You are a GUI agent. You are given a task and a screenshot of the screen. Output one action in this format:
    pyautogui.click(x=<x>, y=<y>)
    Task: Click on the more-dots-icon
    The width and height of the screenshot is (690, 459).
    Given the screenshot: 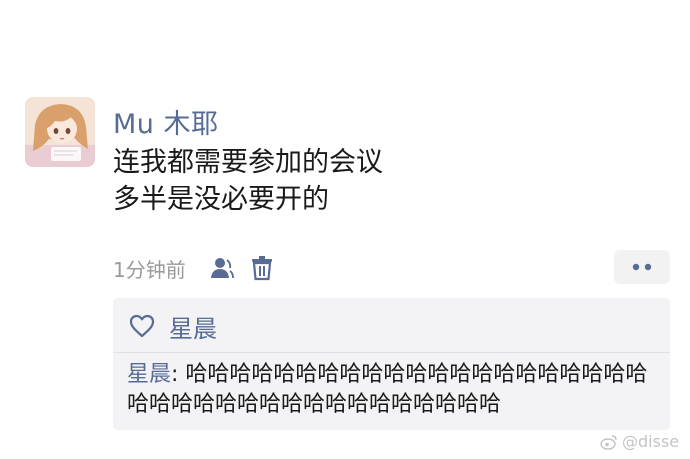 What is the action you would take?
    pyautogui.click(x=642, y=267)
    